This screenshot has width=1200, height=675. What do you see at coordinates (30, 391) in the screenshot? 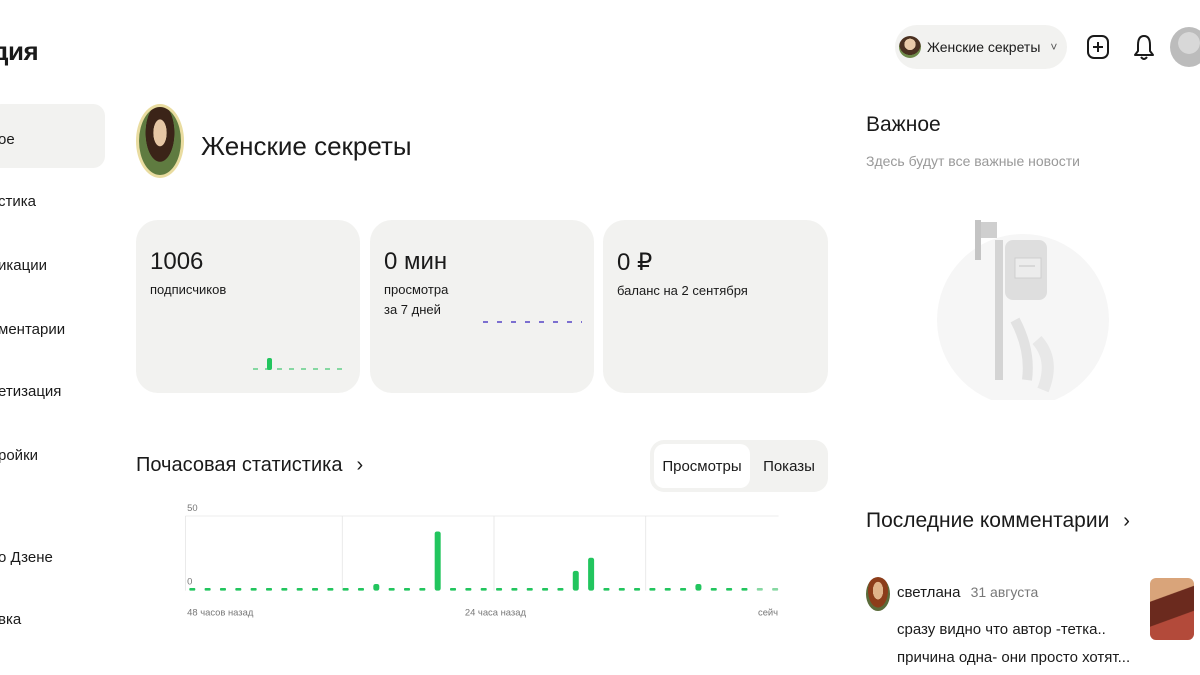
I see `sidebar-item-monetization: етизация` at bounding box center [30, 391].